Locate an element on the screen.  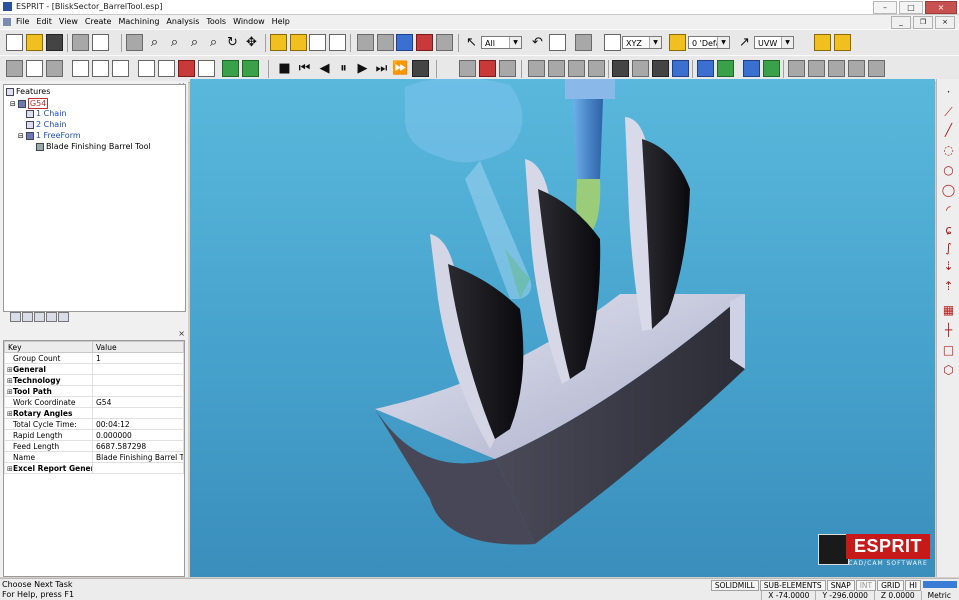
print-icon is located at coordinates (80, 42).